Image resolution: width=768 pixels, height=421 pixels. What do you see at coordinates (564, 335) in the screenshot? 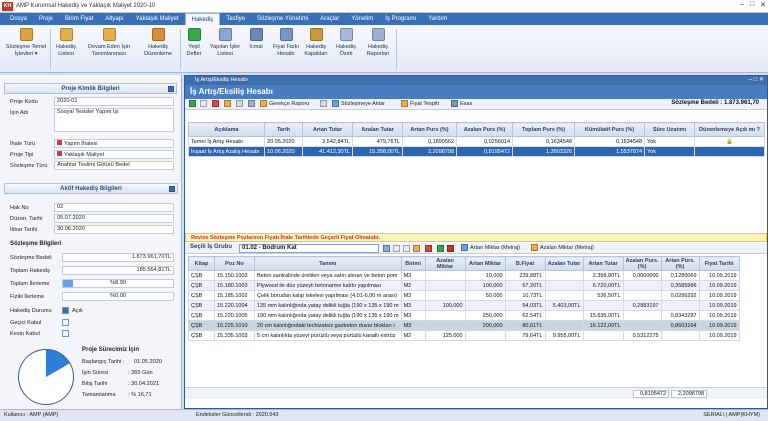
I see `table-cell: 9.955,00TL` at bounding box center [564, 335].